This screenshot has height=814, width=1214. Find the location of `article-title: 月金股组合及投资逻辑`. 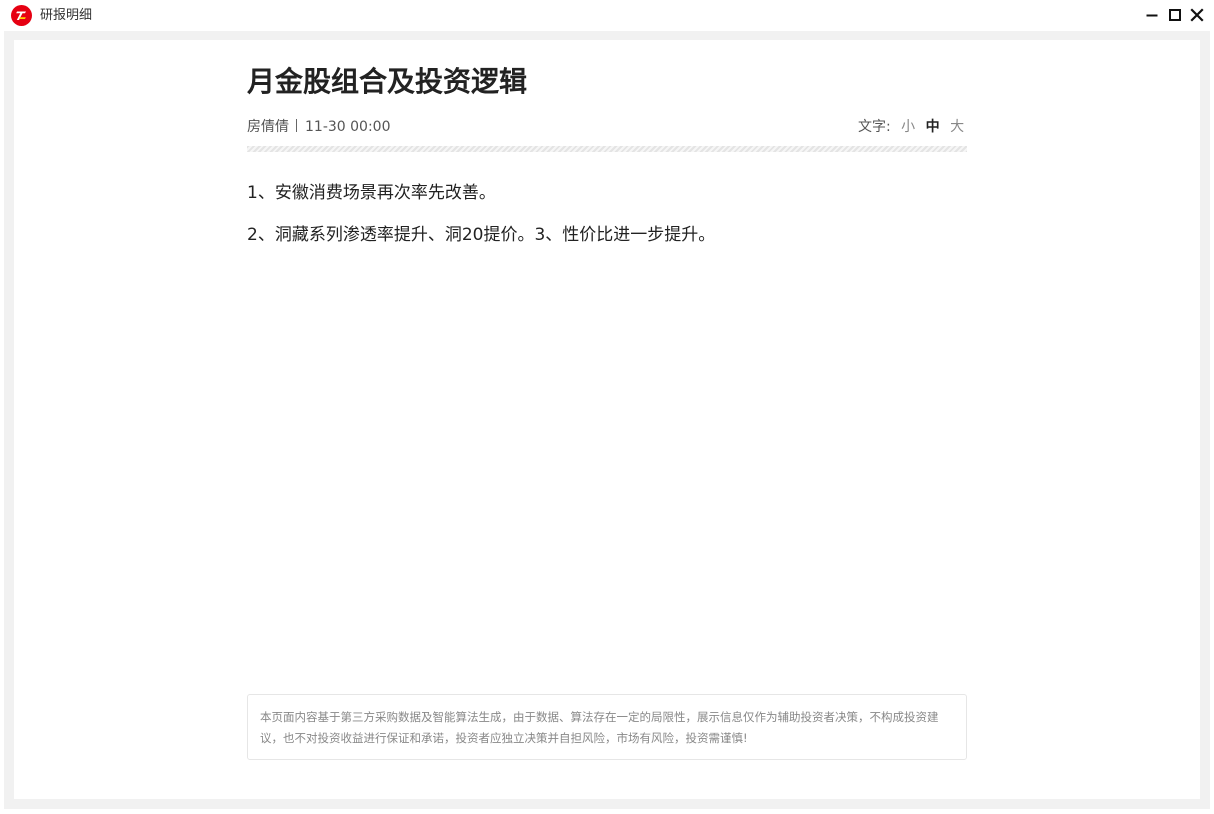

article-title: 月金股组合及投资逻辑 is located at coordinates (387, 81).